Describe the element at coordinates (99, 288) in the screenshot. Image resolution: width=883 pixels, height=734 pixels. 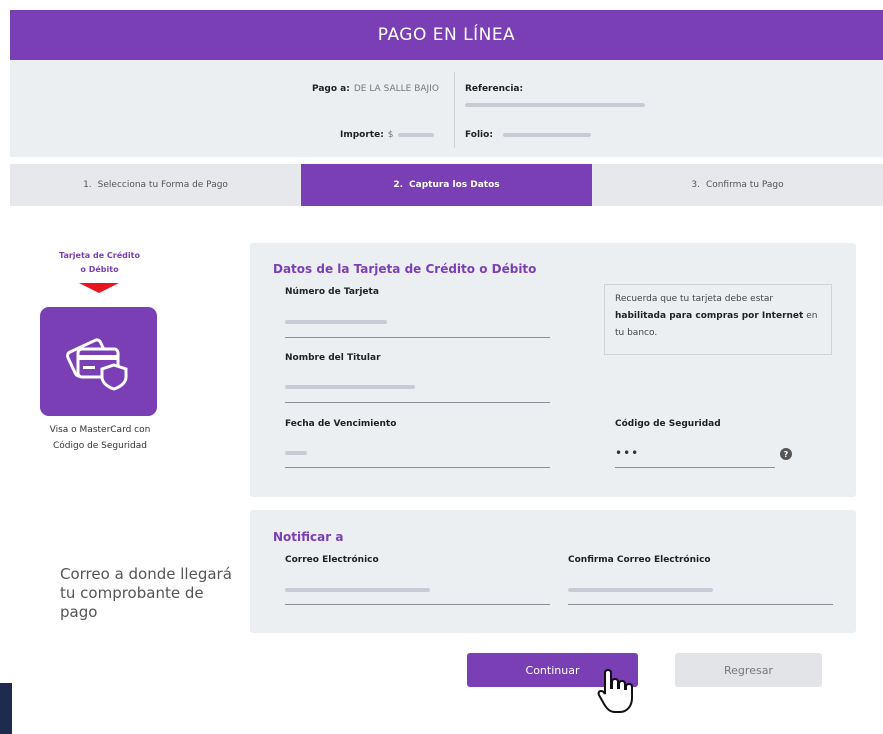
I see `down-arrow-icon` at that location.